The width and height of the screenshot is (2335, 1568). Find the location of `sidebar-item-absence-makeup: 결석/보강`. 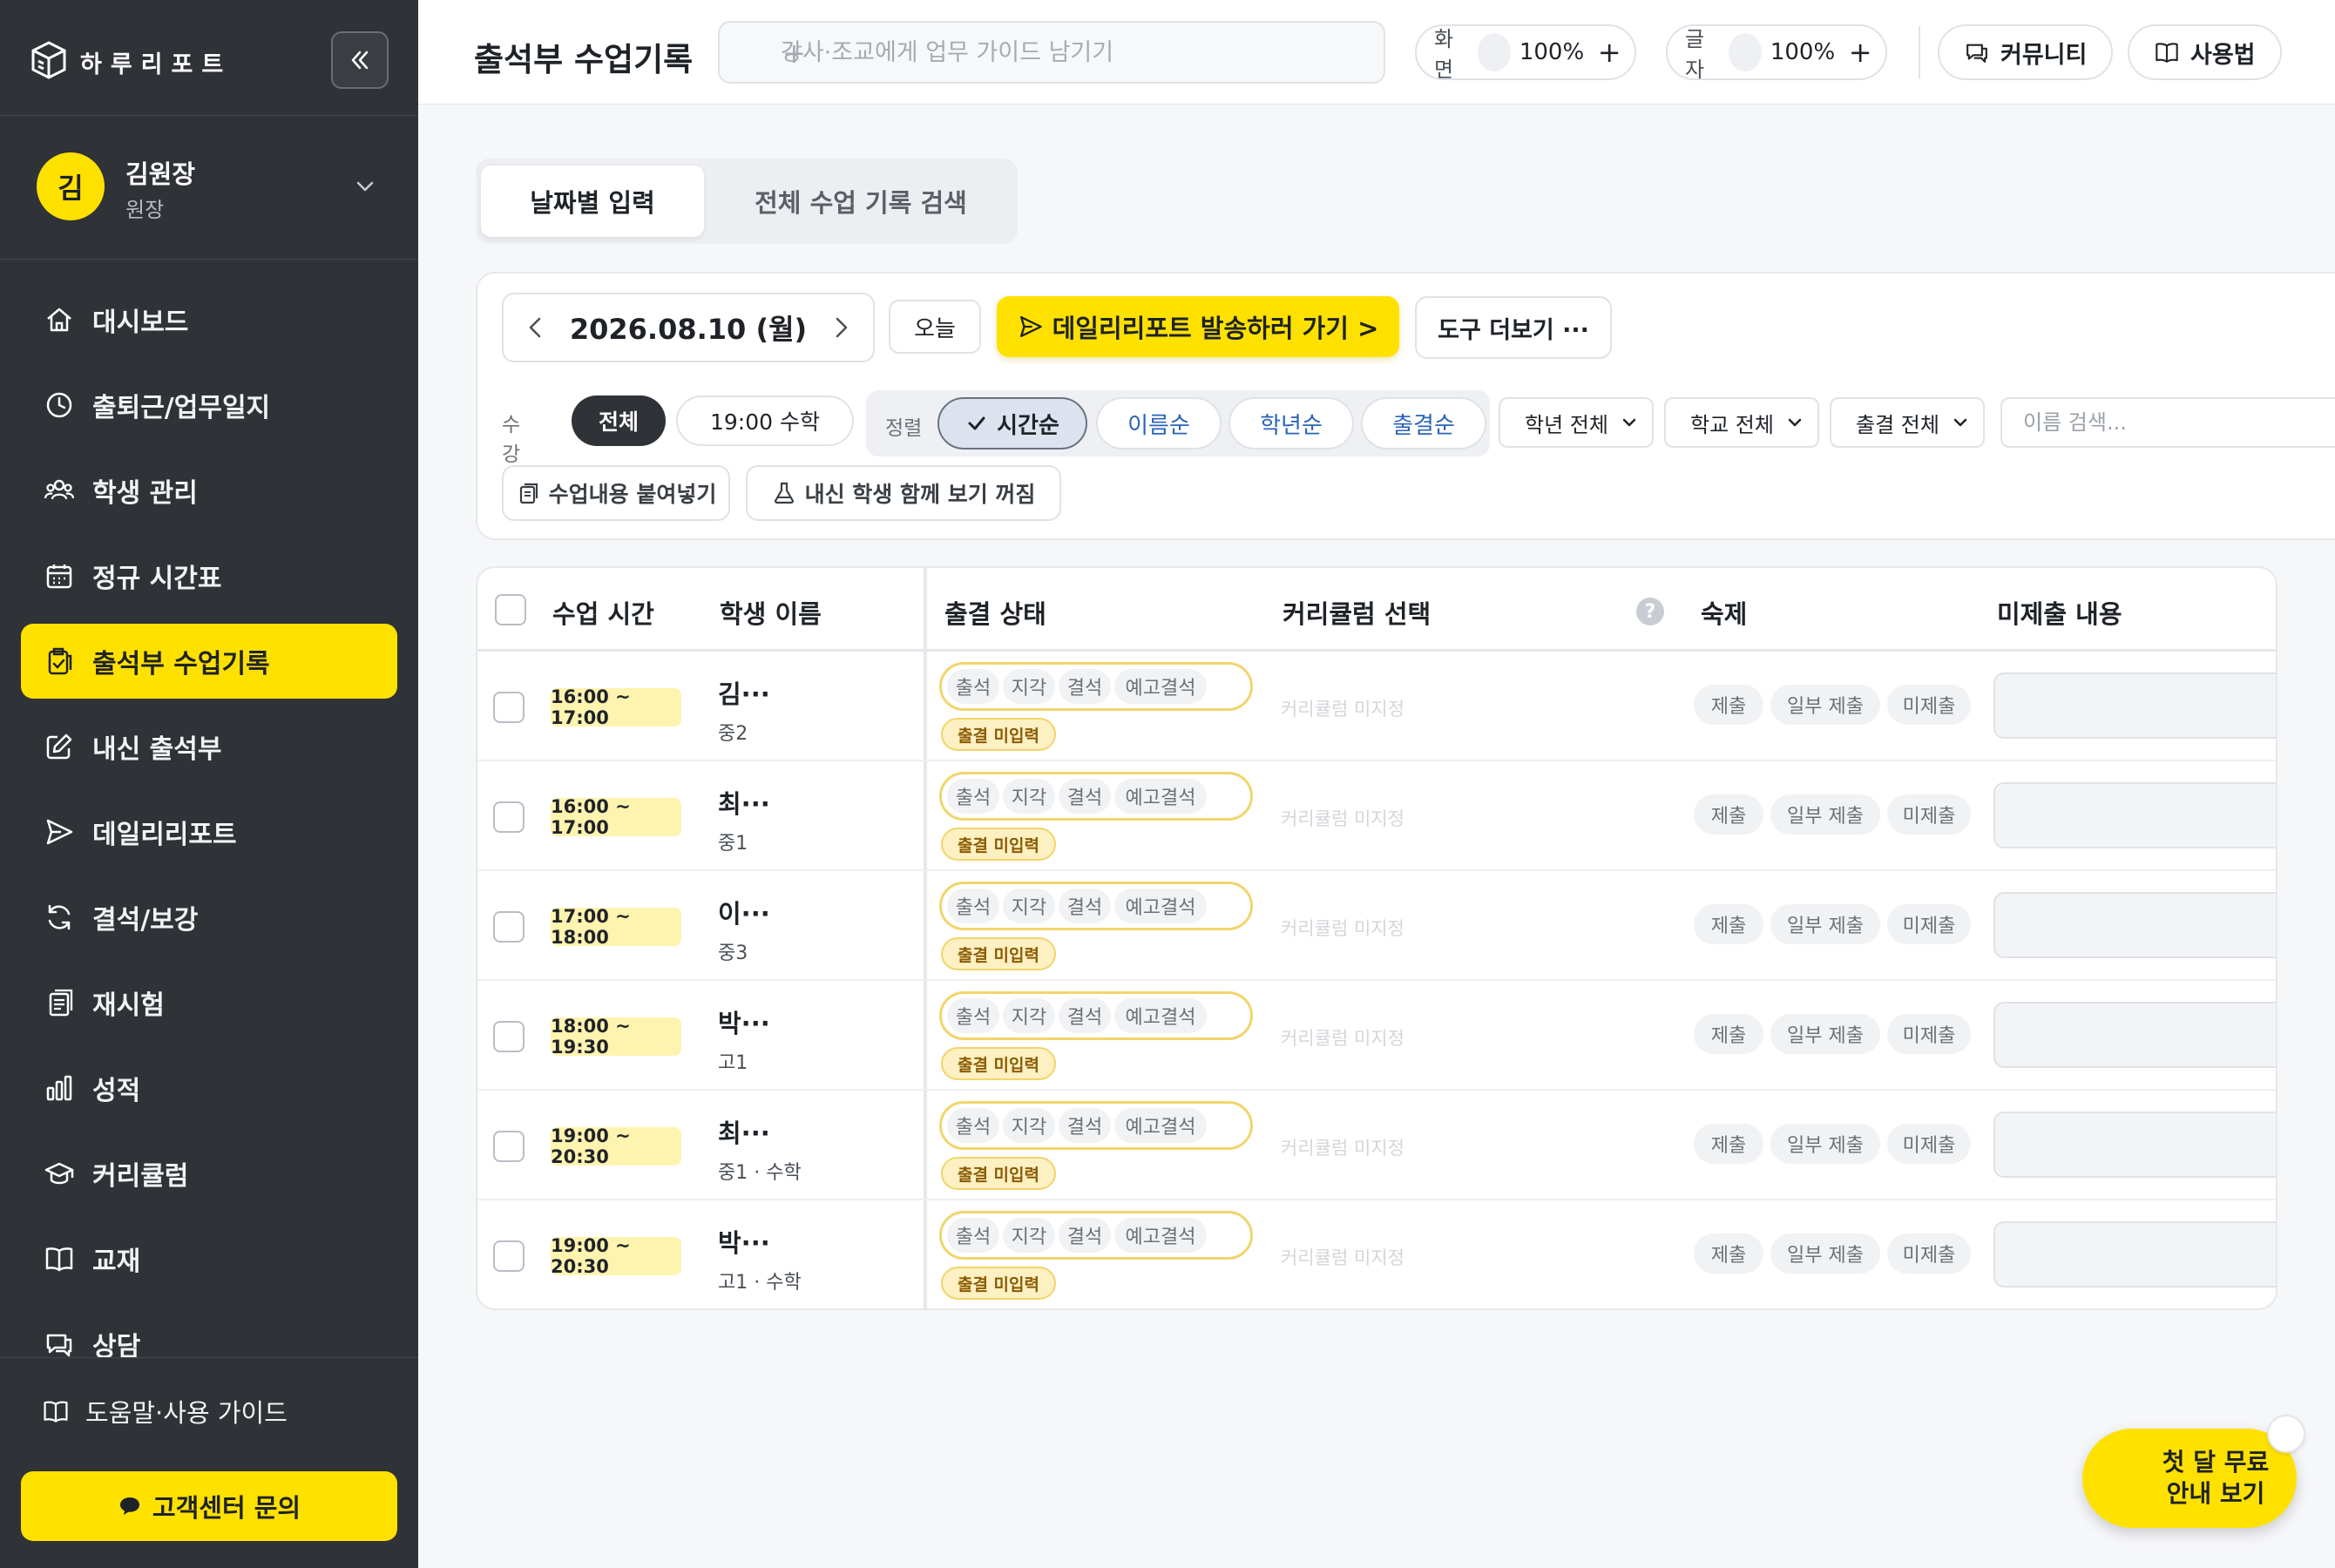

sidebar-item-absence-makeup: 결석/보강 is located at coordinates (209, 917).